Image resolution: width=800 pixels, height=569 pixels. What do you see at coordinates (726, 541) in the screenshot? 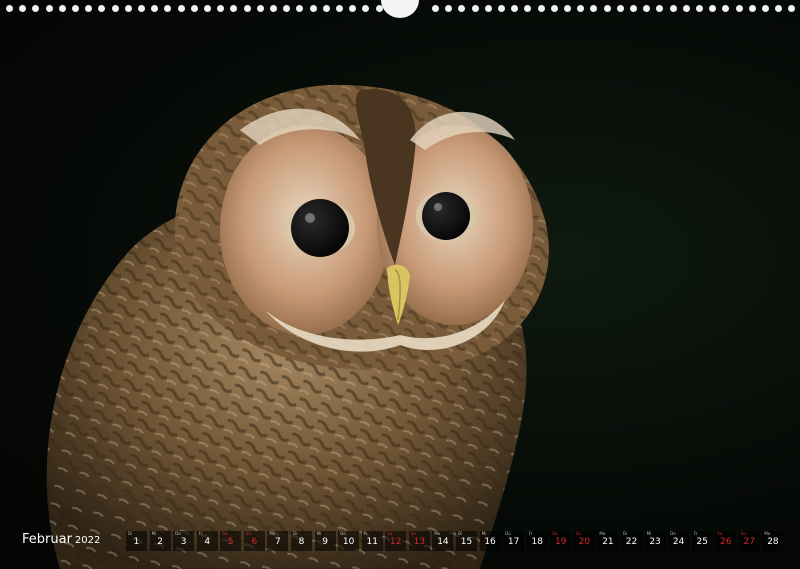
I see `day-cell: Sa 26` at bounding box center [726, 541].